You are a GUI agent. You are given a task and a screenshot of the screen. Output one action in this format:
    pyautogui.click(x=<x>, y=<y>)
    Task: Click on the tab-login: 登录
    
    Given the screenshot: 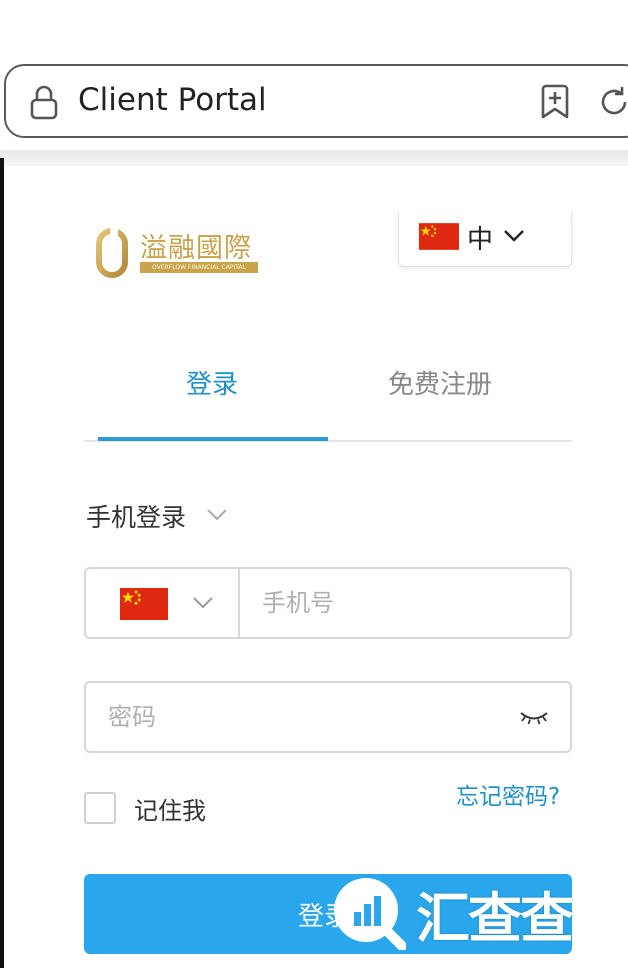 What is the action you would take?
    pyautogui.click(x=212, y=382)
    